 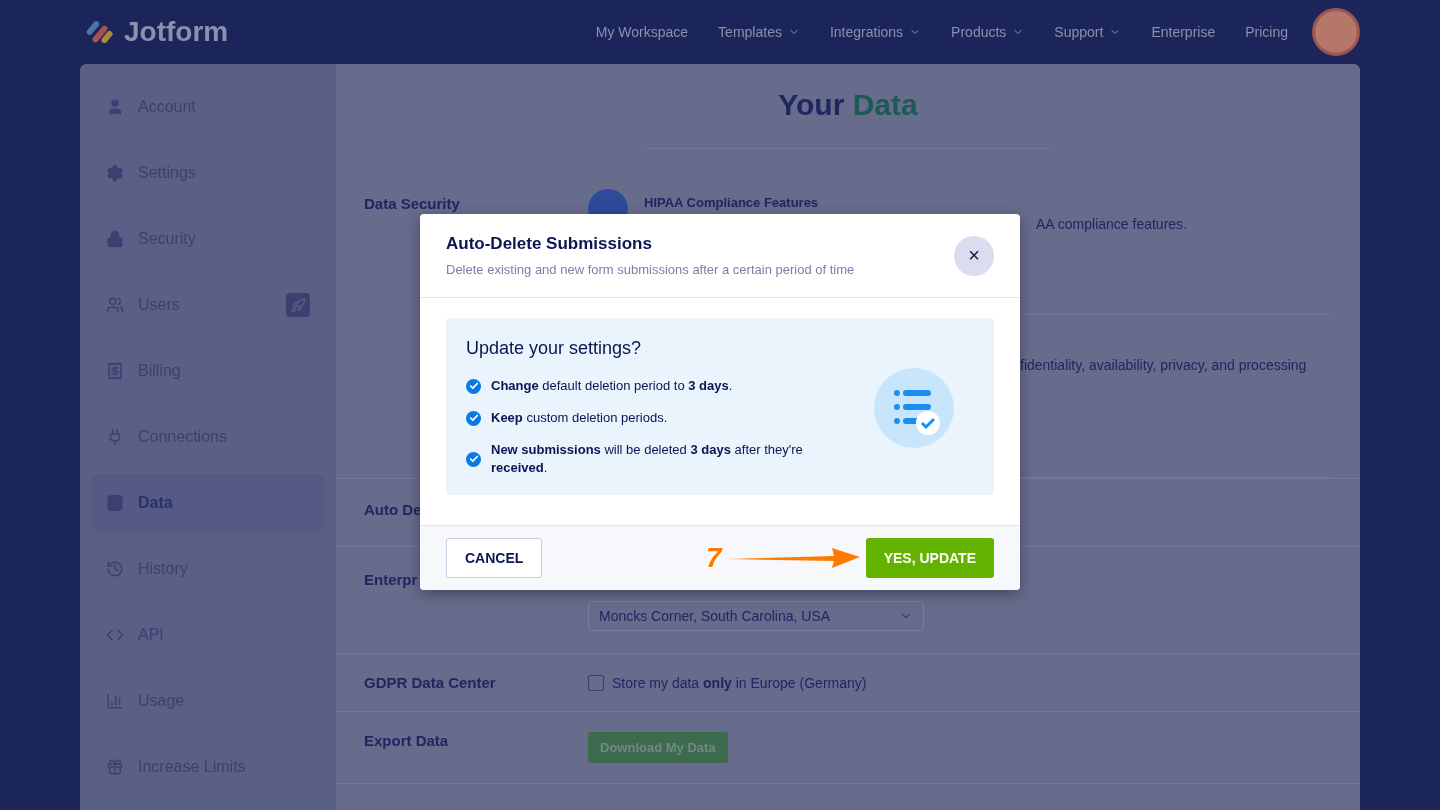 I want to click on logo-icon, so click(x=100, y=32).